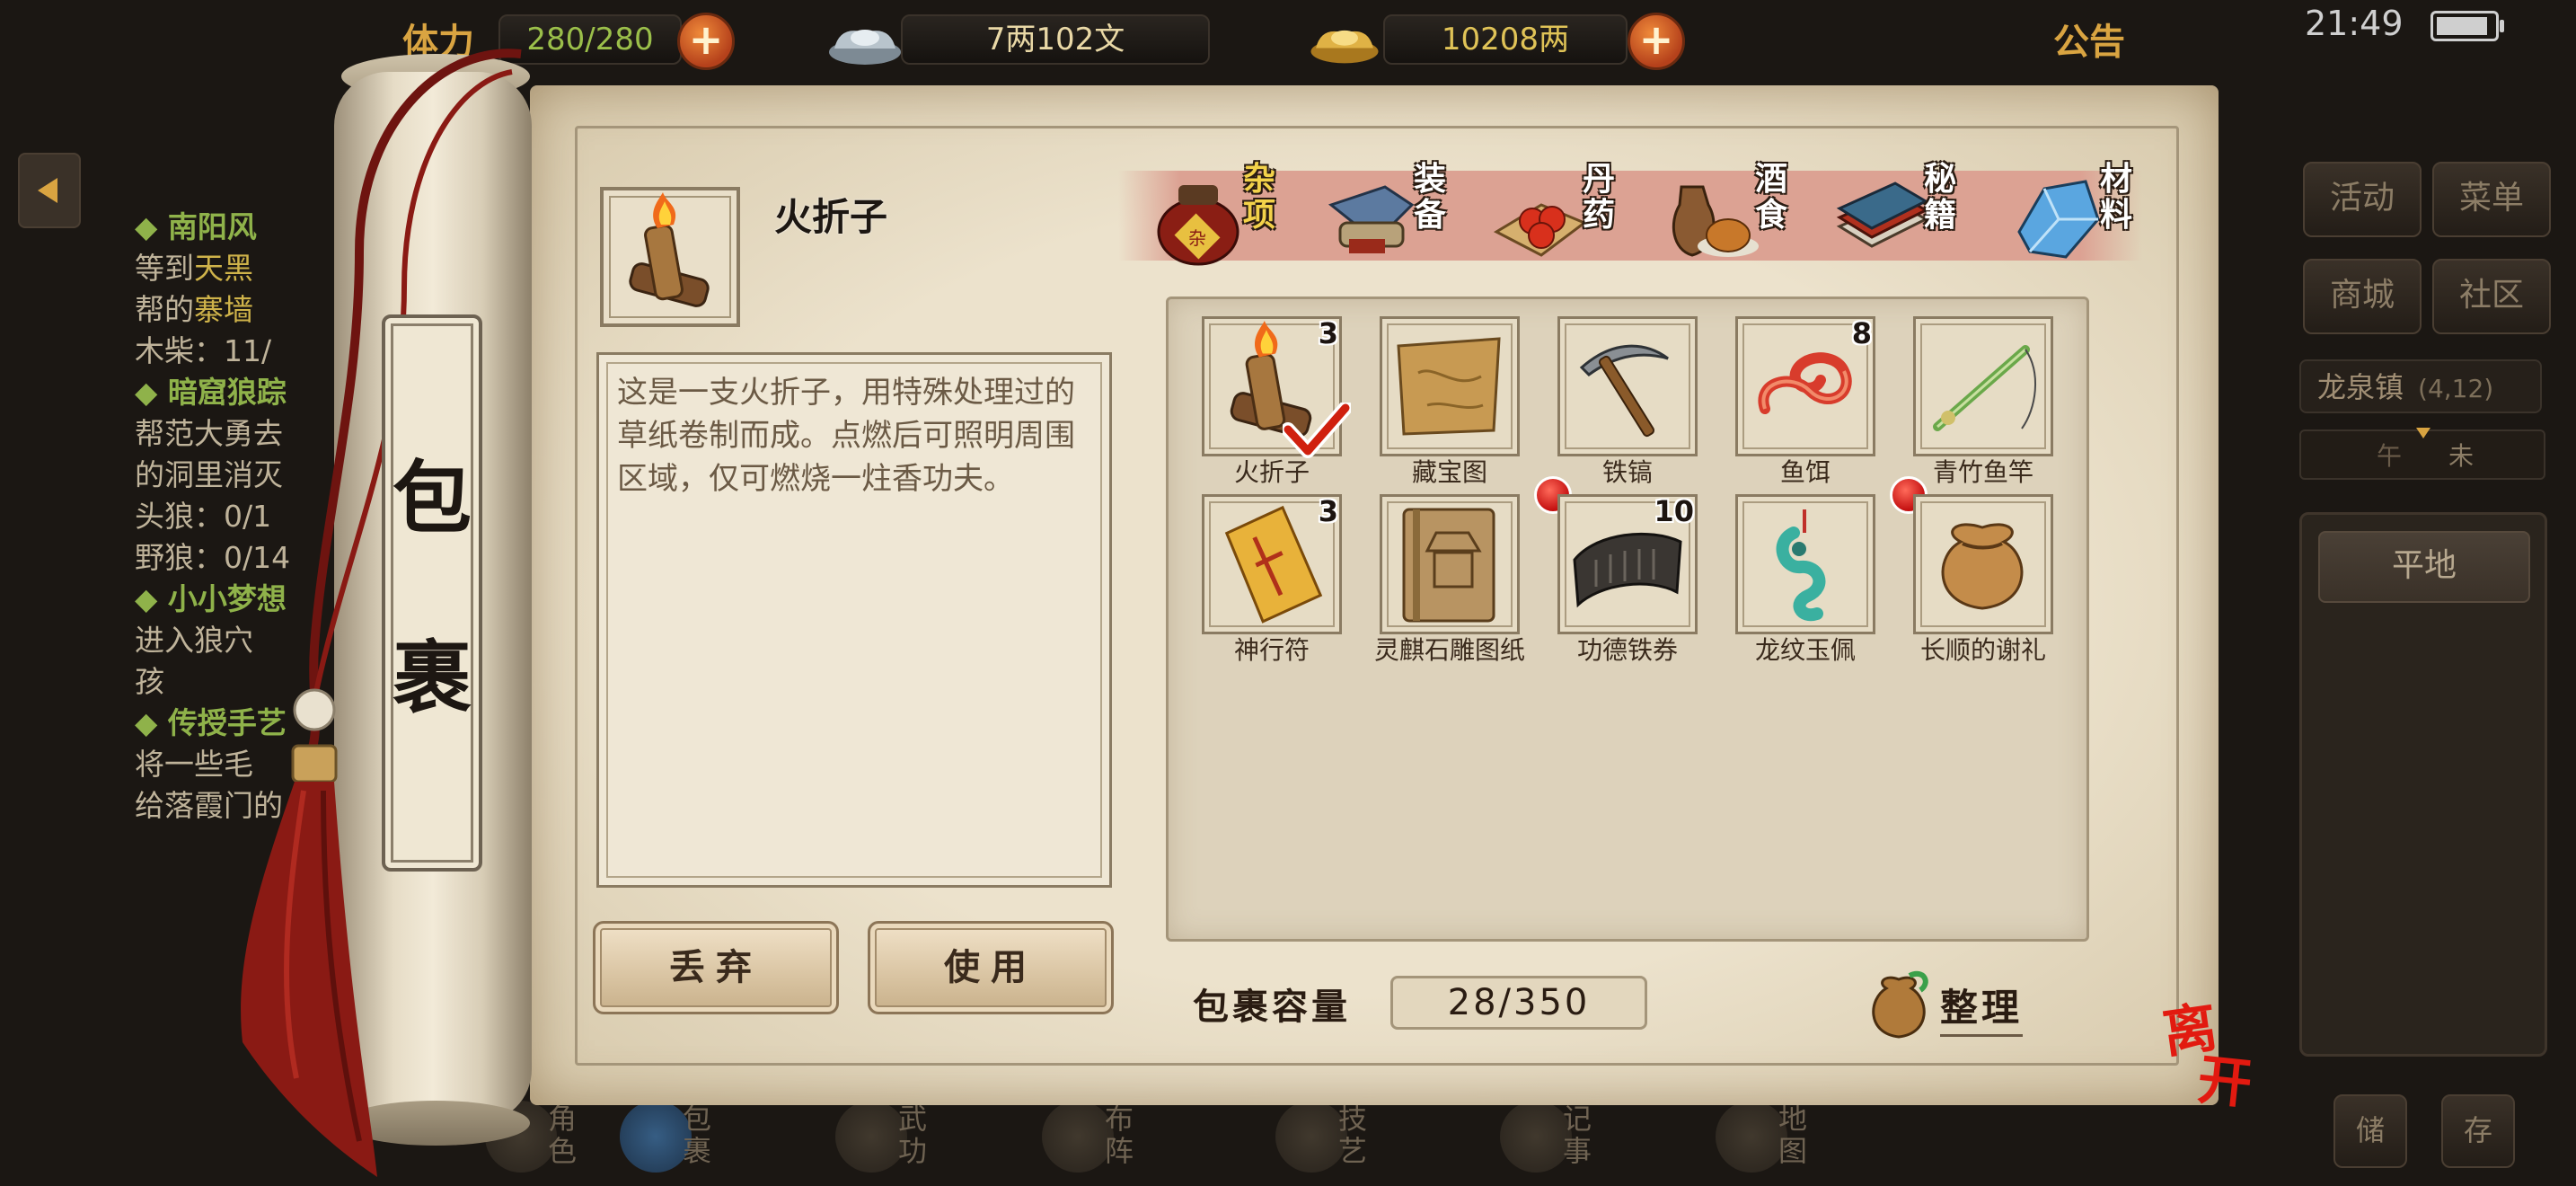  What do you see at coordinates (1449, 472) in the screenshot?
I see `item-name: 藏宝图` at bounding box center [1449, 472].